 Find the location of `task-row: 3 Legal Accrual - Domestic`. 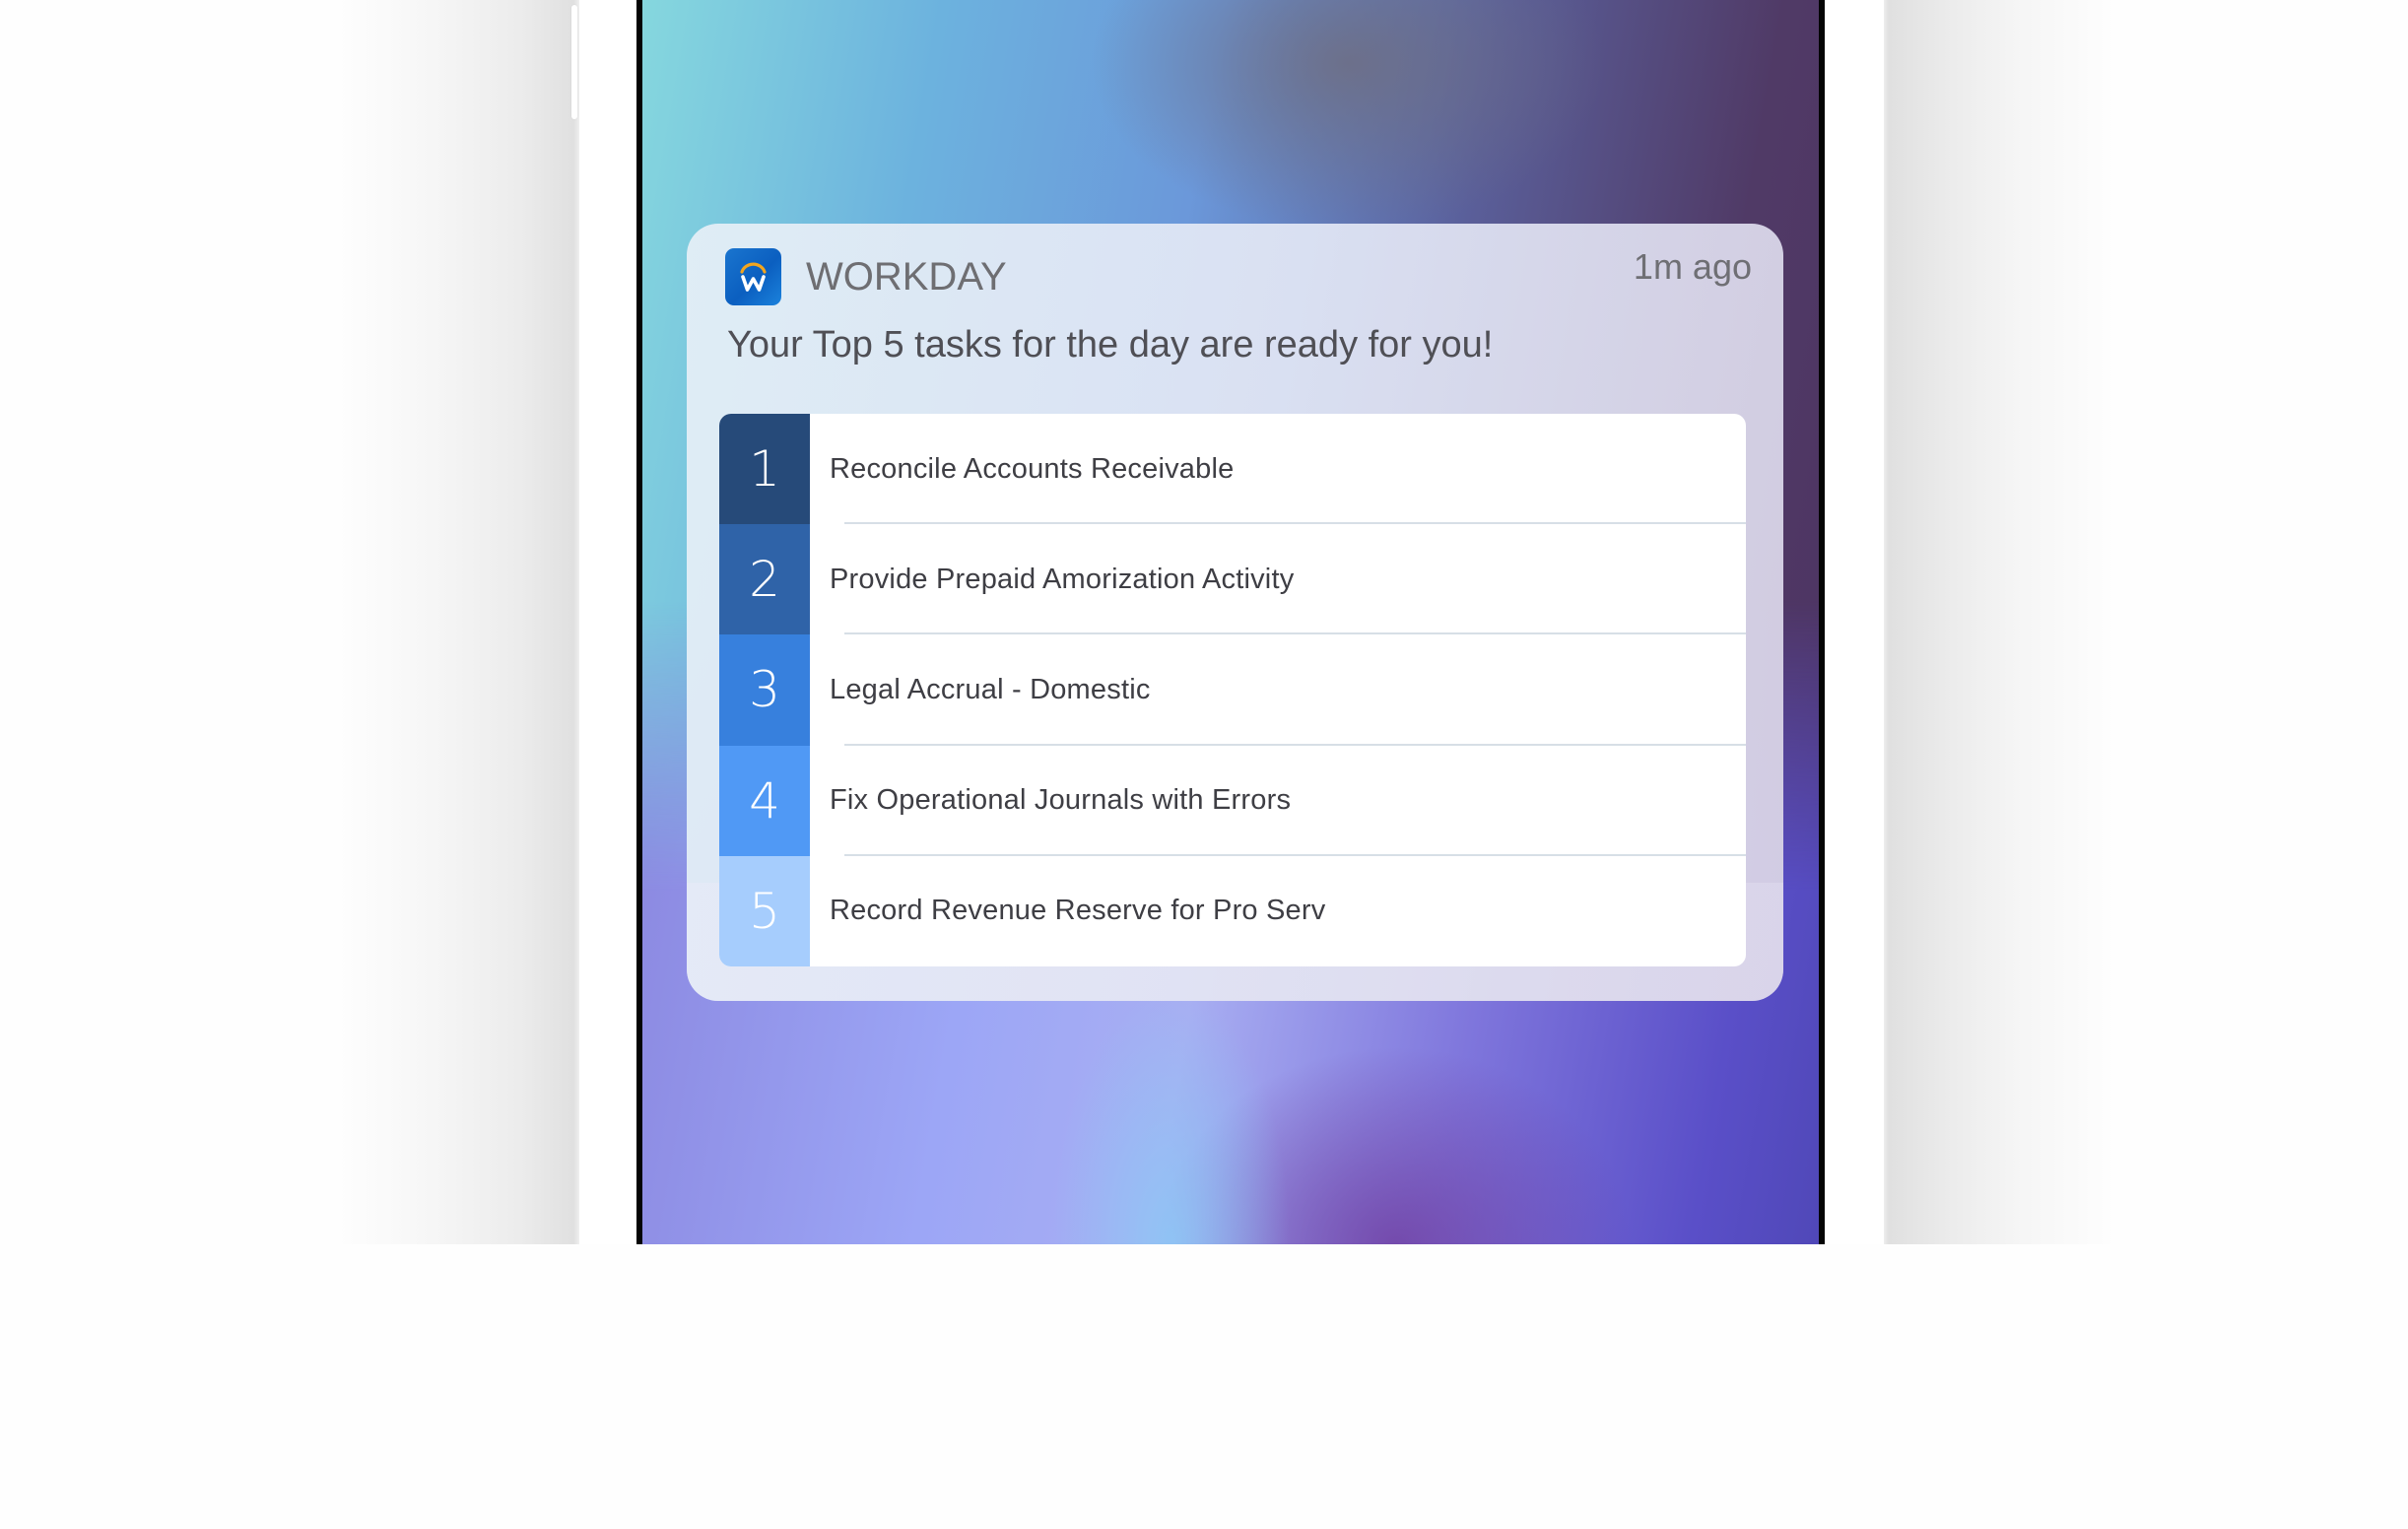

task-row: 3 Legal Accrual - Domestic is located at coordinates (1232, 690).